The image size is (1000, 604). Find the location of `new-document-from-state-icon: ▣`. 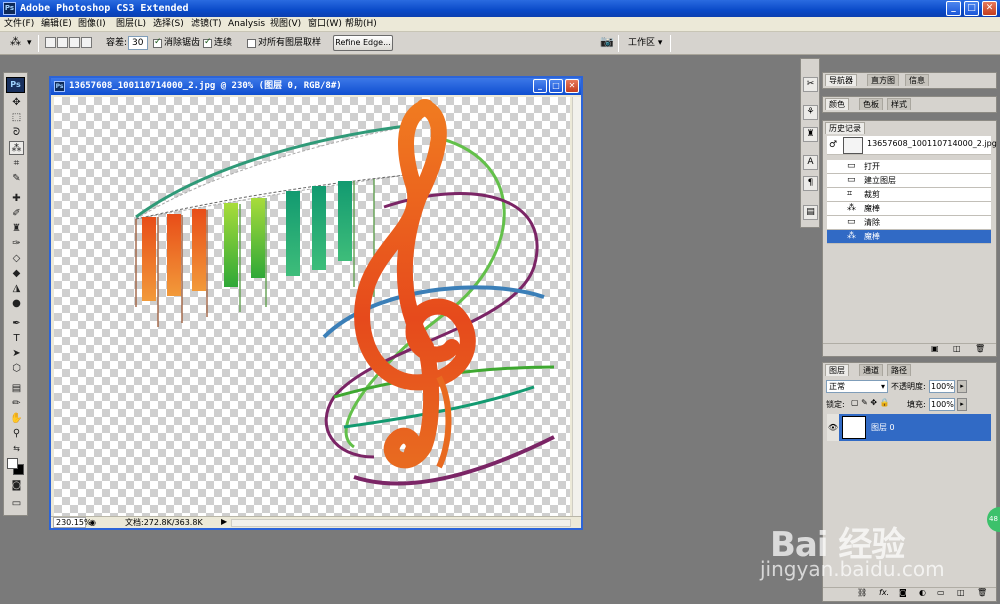

new-document-from-state-icon: ▣ is located at coordinates (935, 348).